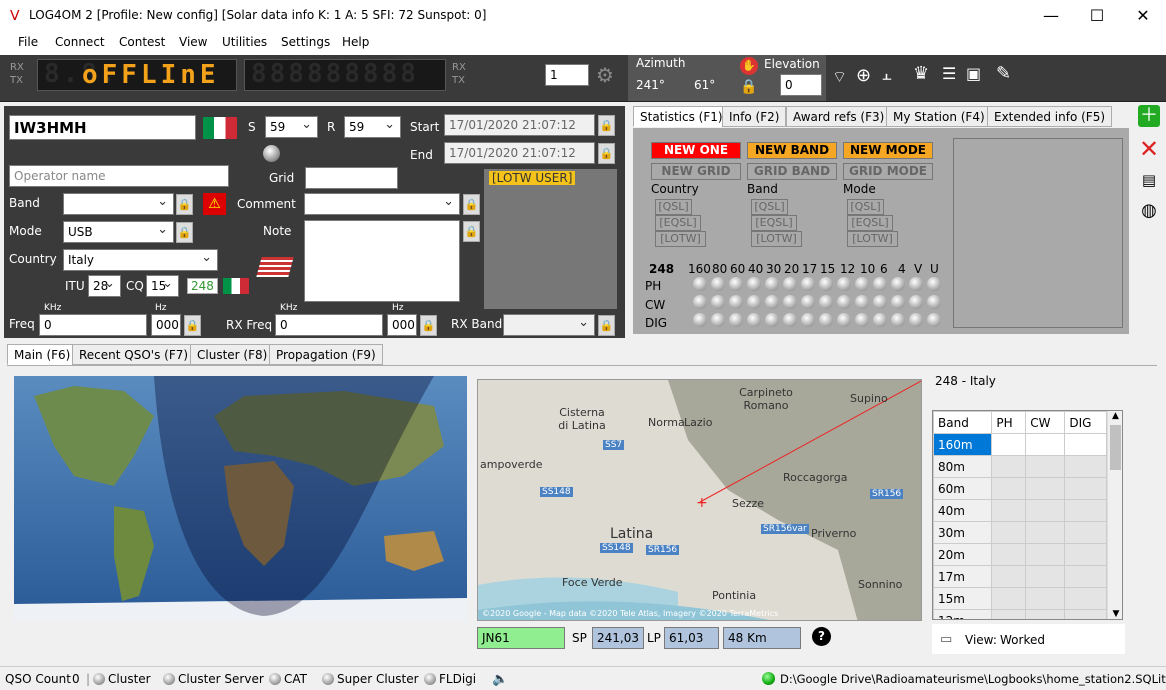  What do you see at coordinates (1149, 116) in the screenshot?
I see `add-qso-icon: ＋` at bounding box center [1149, 116].